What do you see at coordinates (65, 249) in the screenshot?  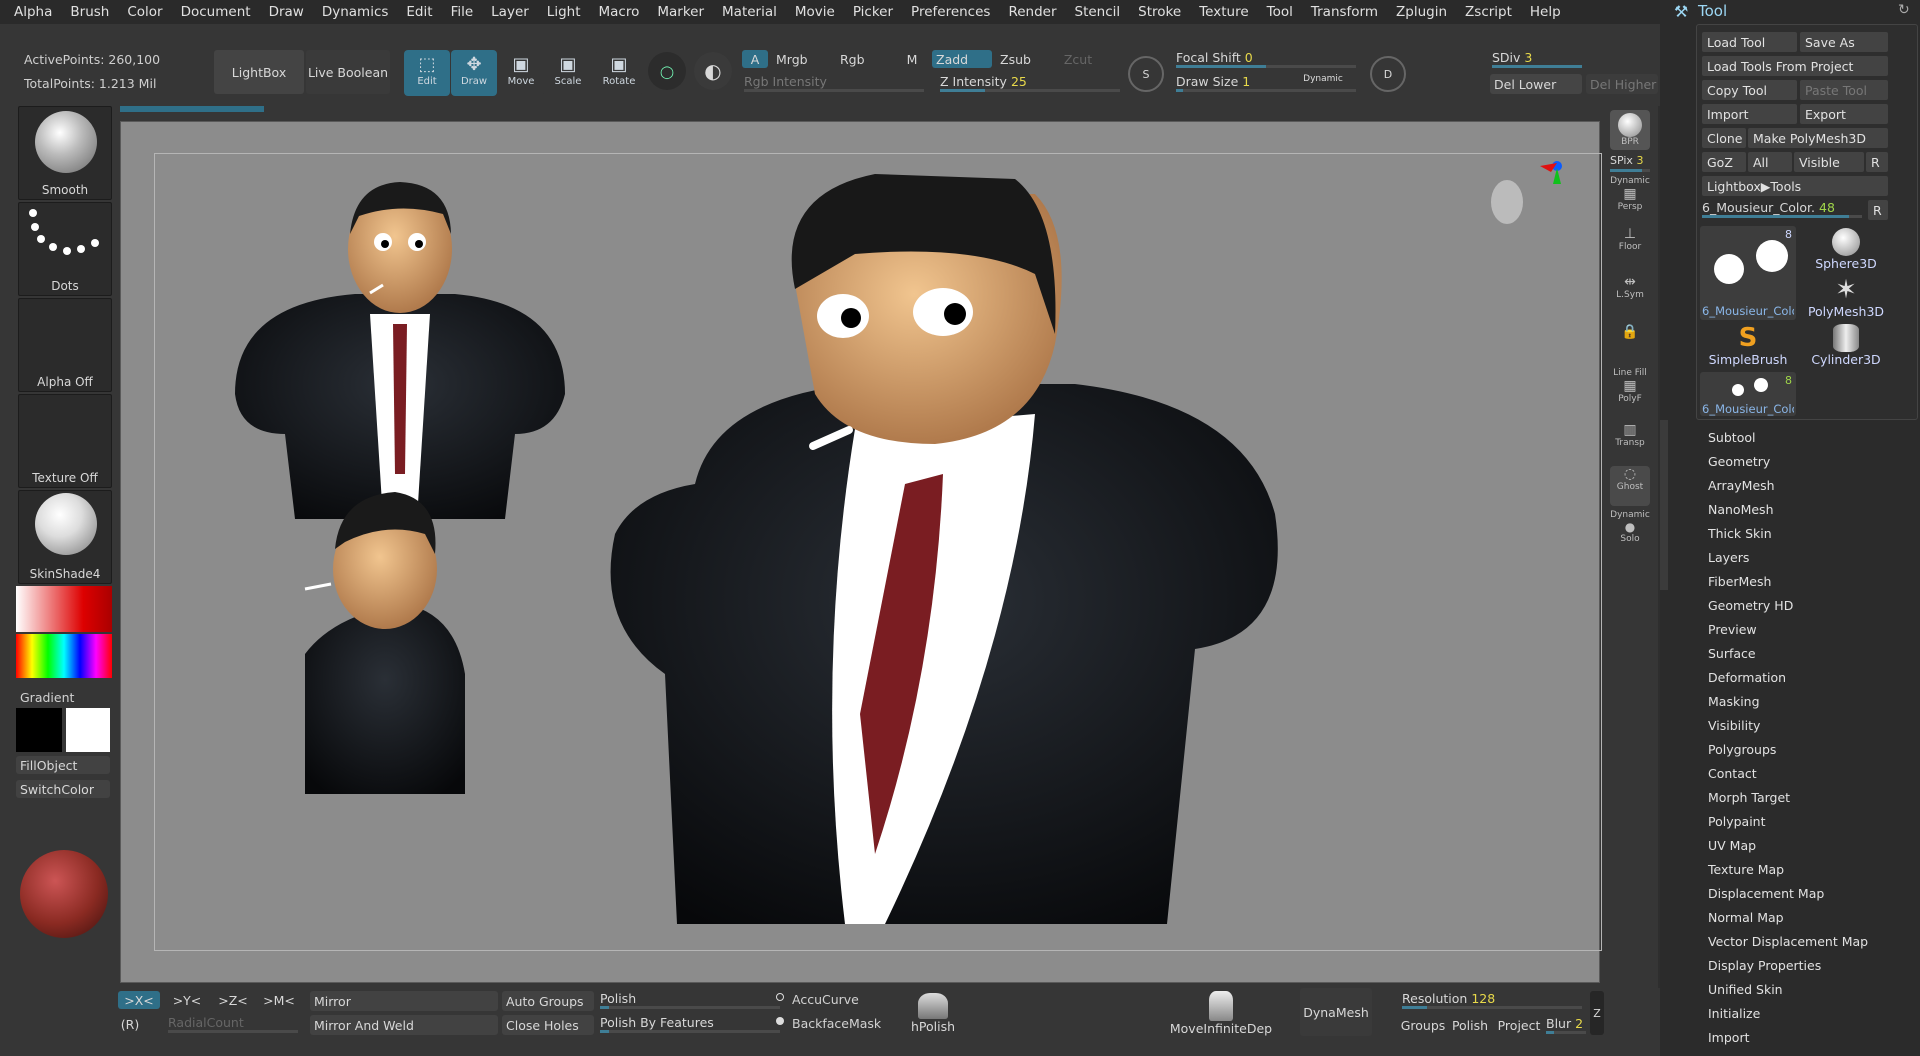 I see `stroke-slot: Dots` at bounding box center [65, 249].